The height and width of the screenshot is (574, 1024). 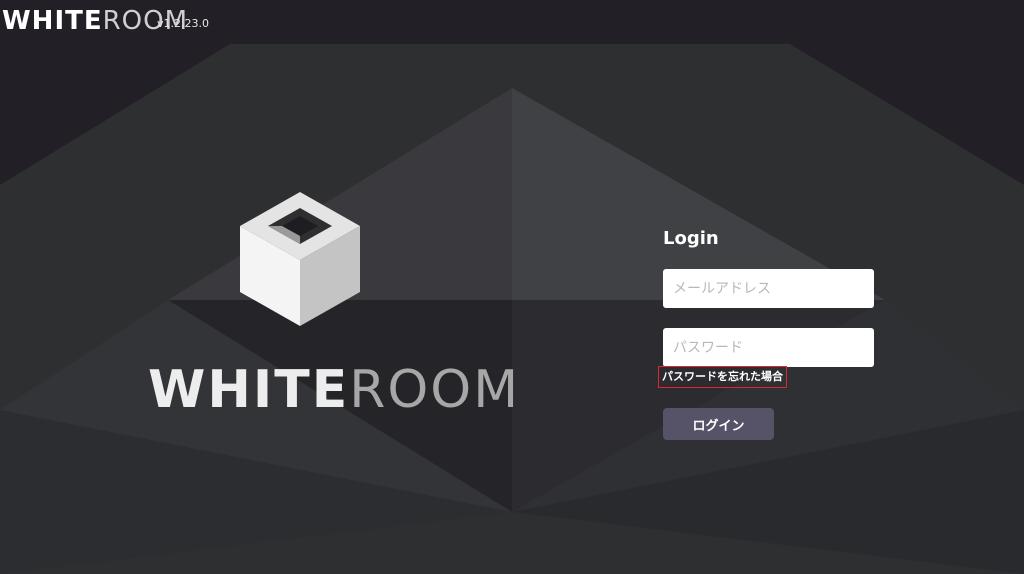 I want to click on top-bar: WHITEROOM v1.2.23.0, so click(x=512, y=22).